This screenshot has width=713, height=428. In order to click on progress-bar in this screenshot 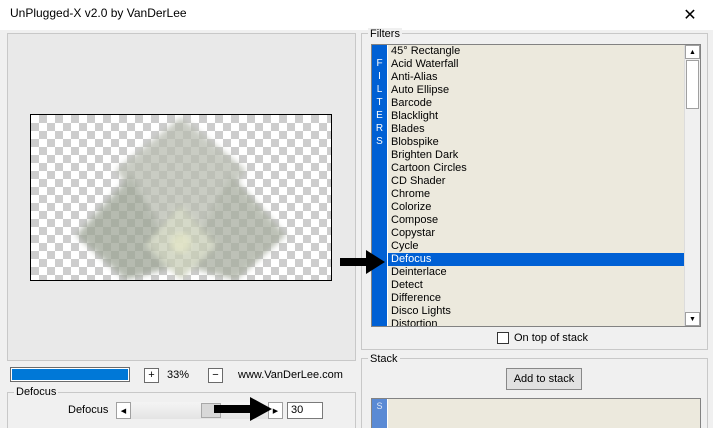, I will do `click(70, 374)`.